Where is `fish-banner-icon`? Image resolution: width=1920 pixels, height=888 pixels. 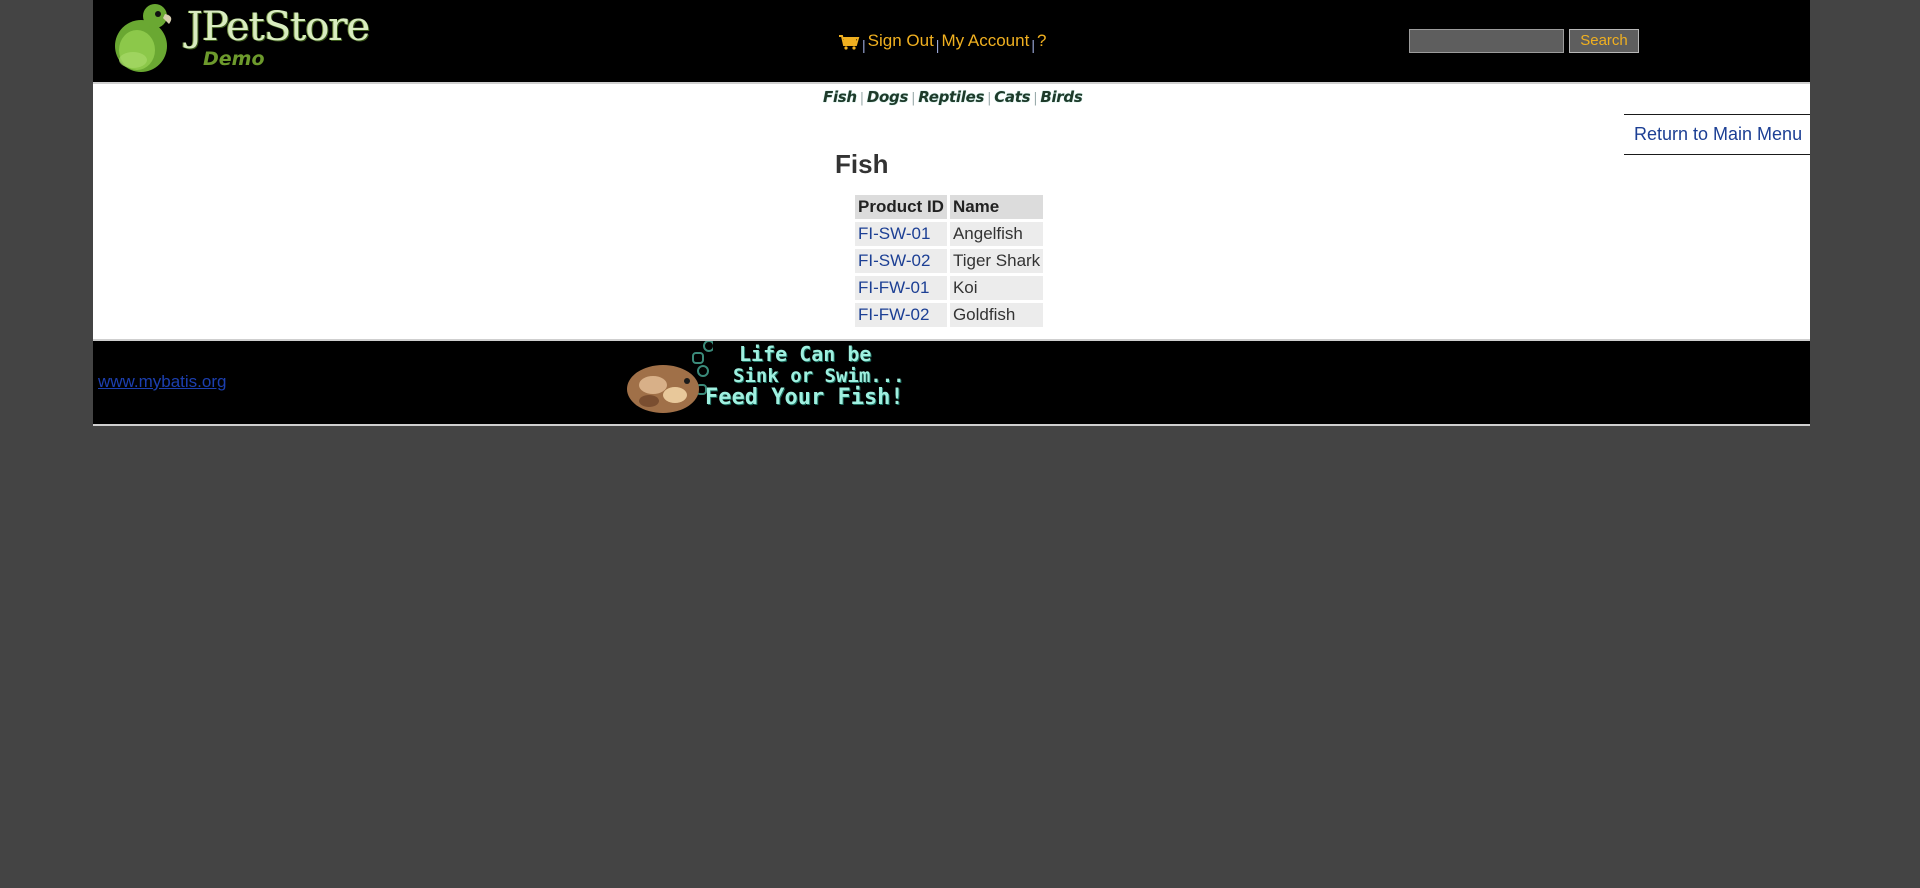 fish-banner-icon is located at coordinates (670, 377).